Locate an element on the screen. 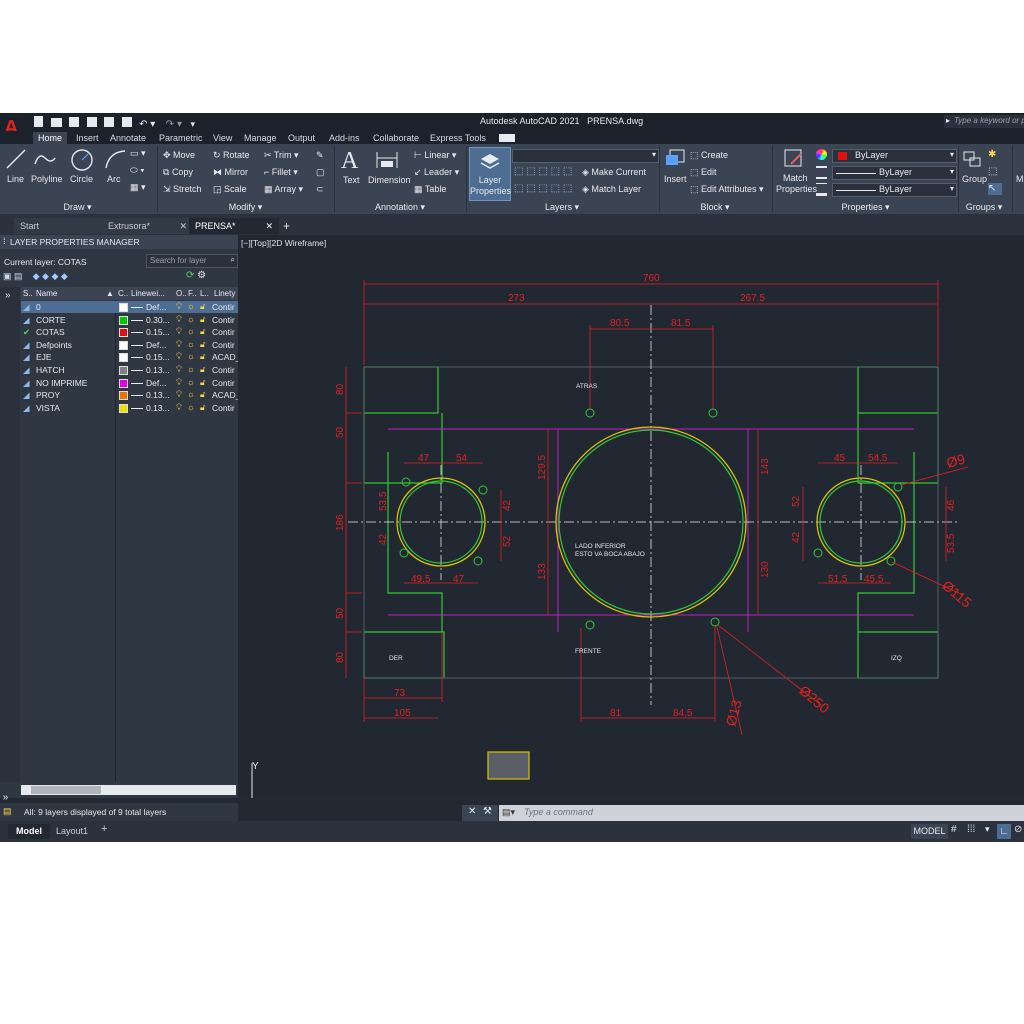  search-box: ▸ Type a keyword or phr is located at coordinates (984, 121).